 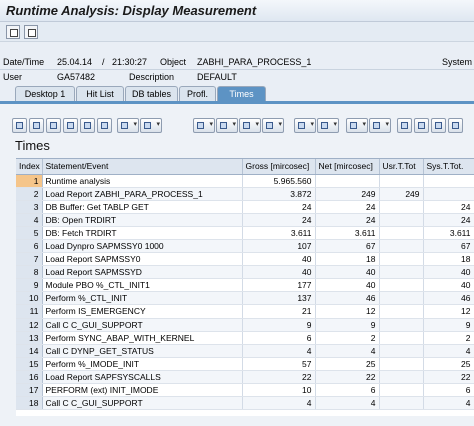 I want to click on sys-t-tot-cell: 24, so click(x=448, y=220).